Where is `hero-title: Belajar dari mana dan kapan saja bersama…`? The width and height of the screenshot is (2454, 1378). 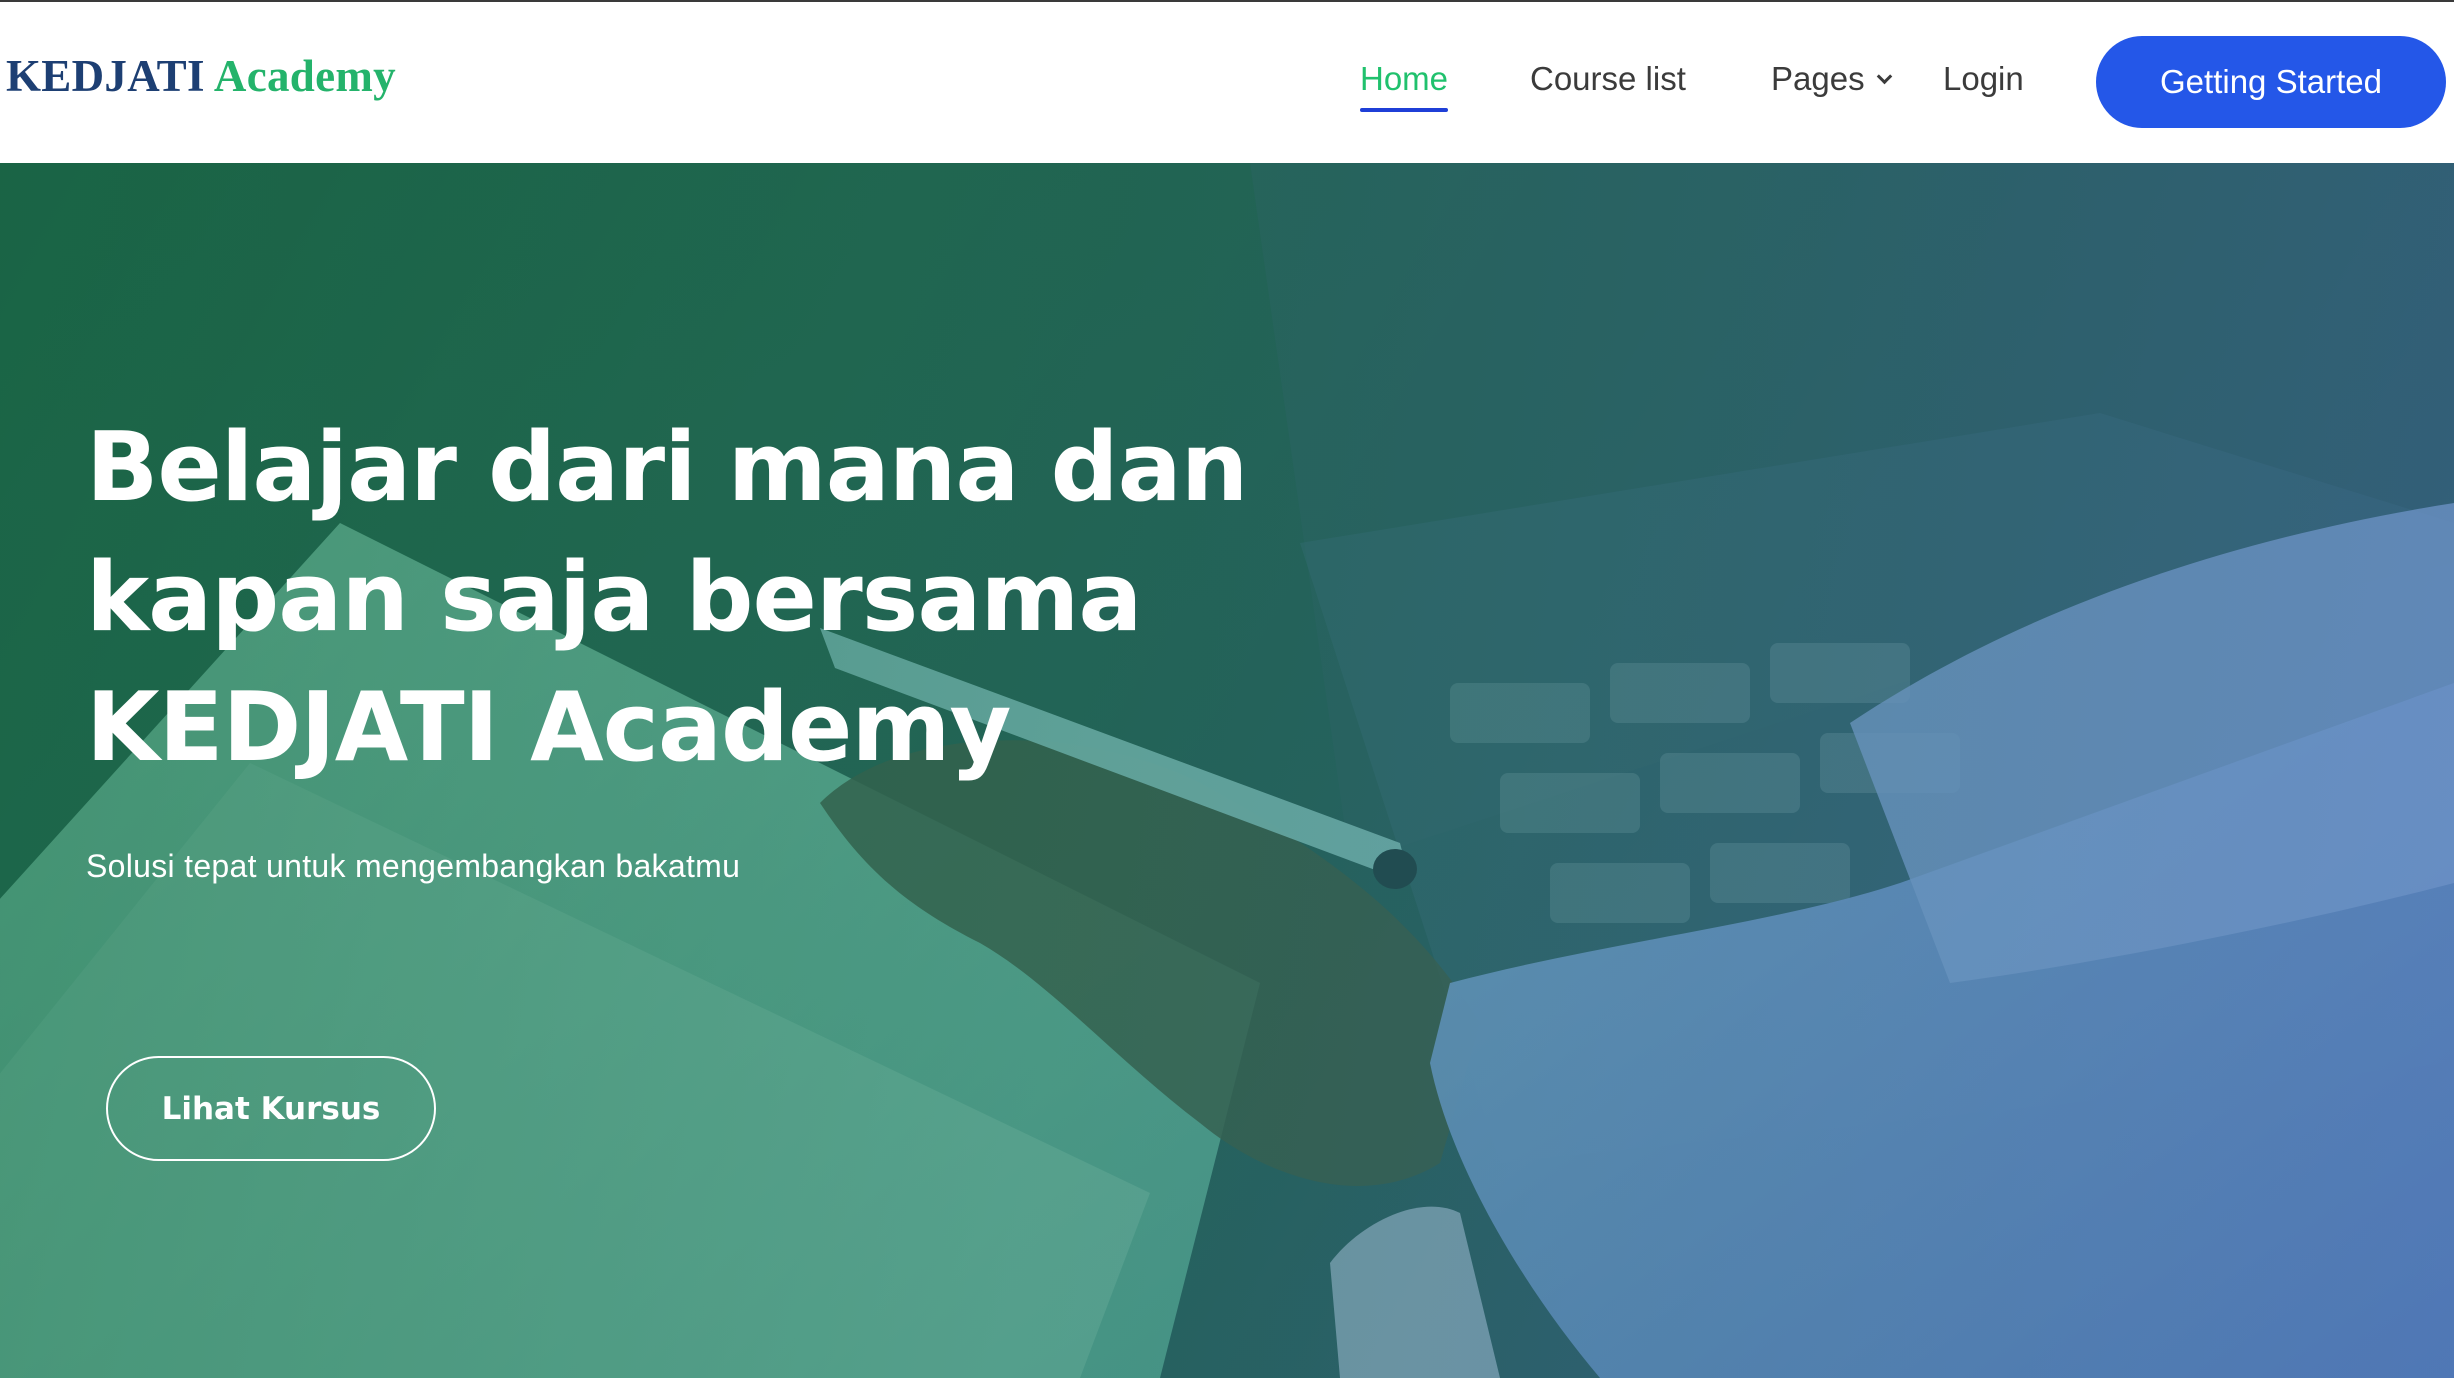 hero-title: Belajar dari mana dan kapan saja bersama… is located at coordinates (736, 598).